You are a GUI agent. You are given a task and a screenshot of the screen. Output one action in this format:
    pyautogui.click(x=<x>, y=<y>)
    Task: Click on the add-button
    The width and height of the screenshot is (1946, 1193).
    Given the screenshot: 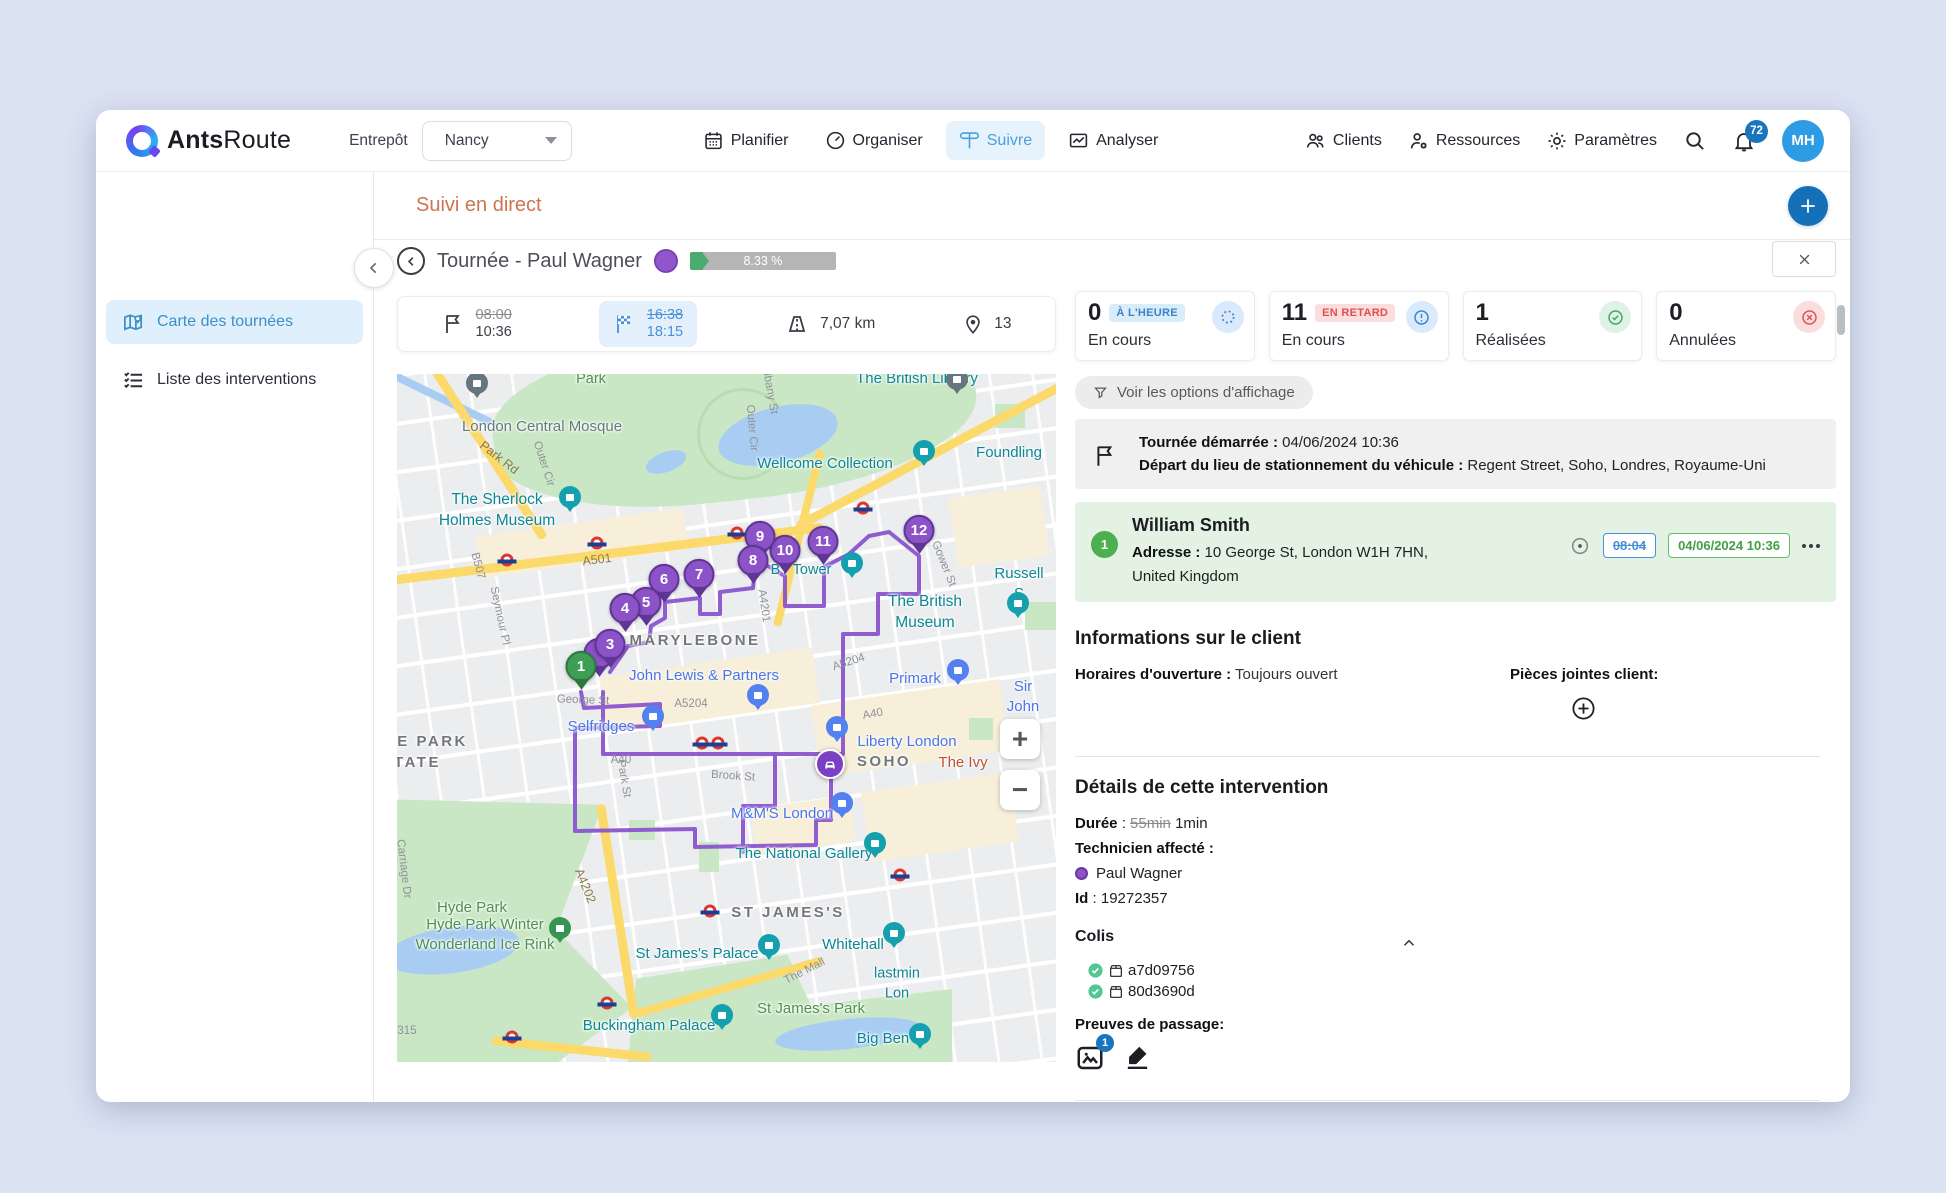 What is the action you would take?
    pyautogui.click(x=1808, y=205)
    